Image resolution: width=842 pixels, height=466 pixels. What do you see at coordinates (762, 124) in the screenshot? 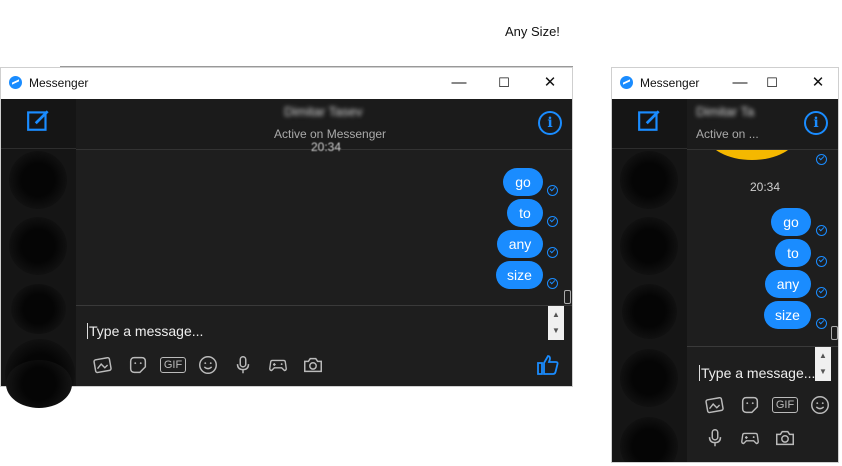
I see `chat-header: Dimitar Ta Active on ... i` at bounding box center [762, 124].